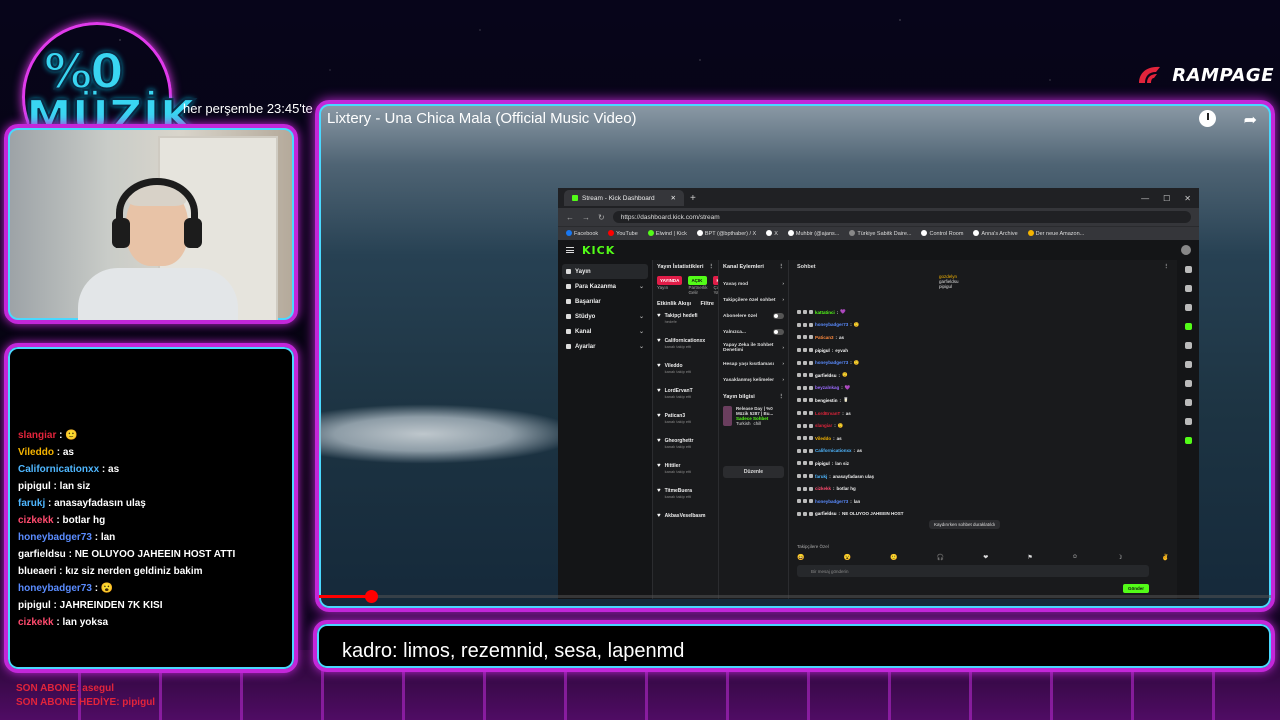 The height and width of the screenshot is (720, 1280). Describe the element at coordinates (795, 596) in the screenshot. I see `video-progress-bar` at that location.